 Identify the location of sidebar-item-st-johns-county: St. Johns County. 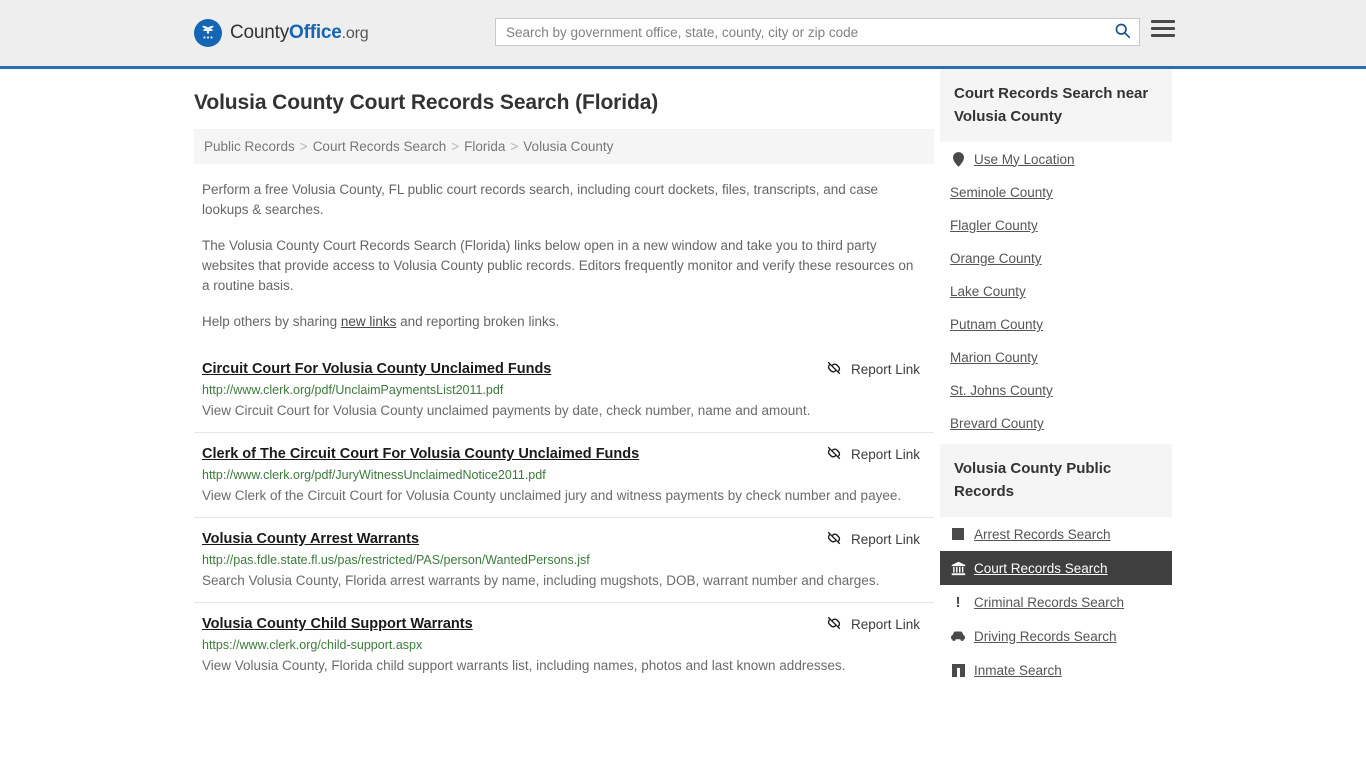
(1056, 390).